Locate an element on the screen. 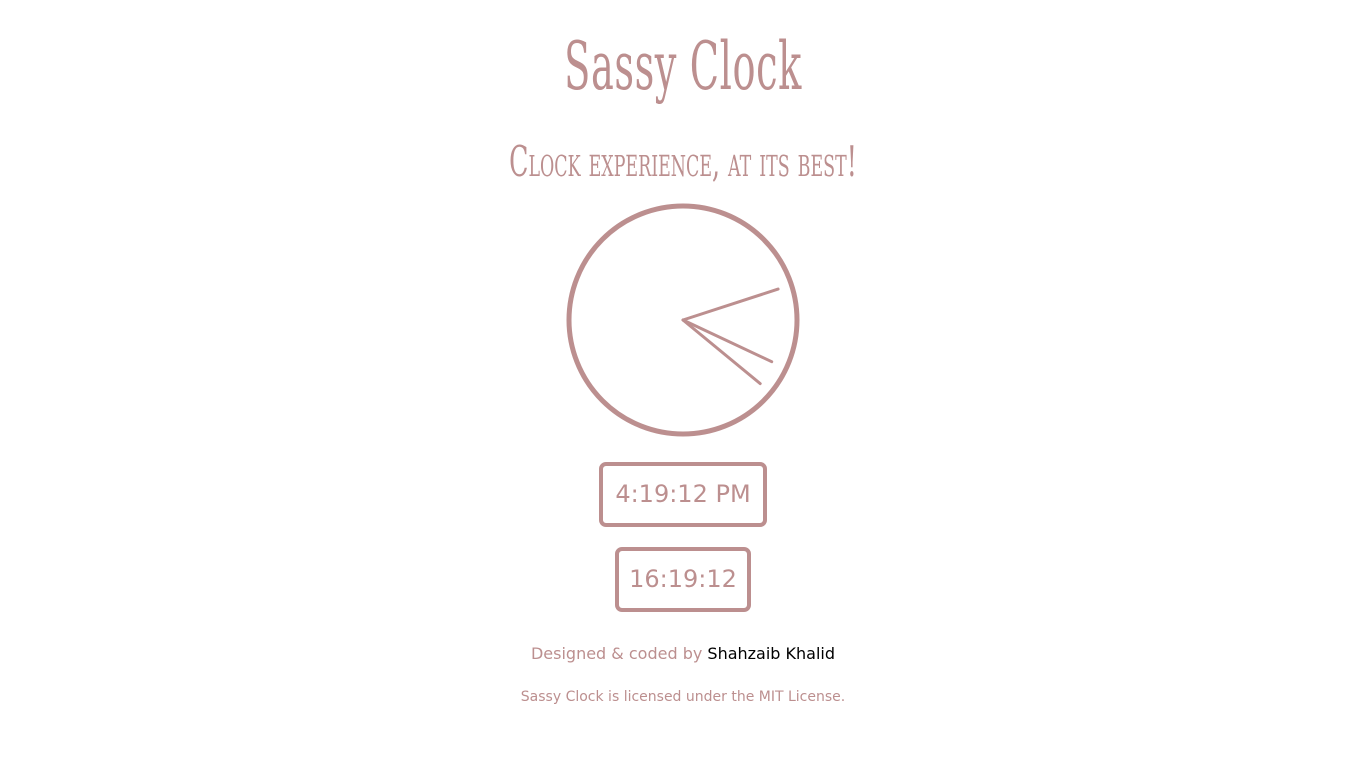 The image size is (1366, 768). credit-line: Designed & coded by Shahzaib Khalid is located at coordinates (683, 654).